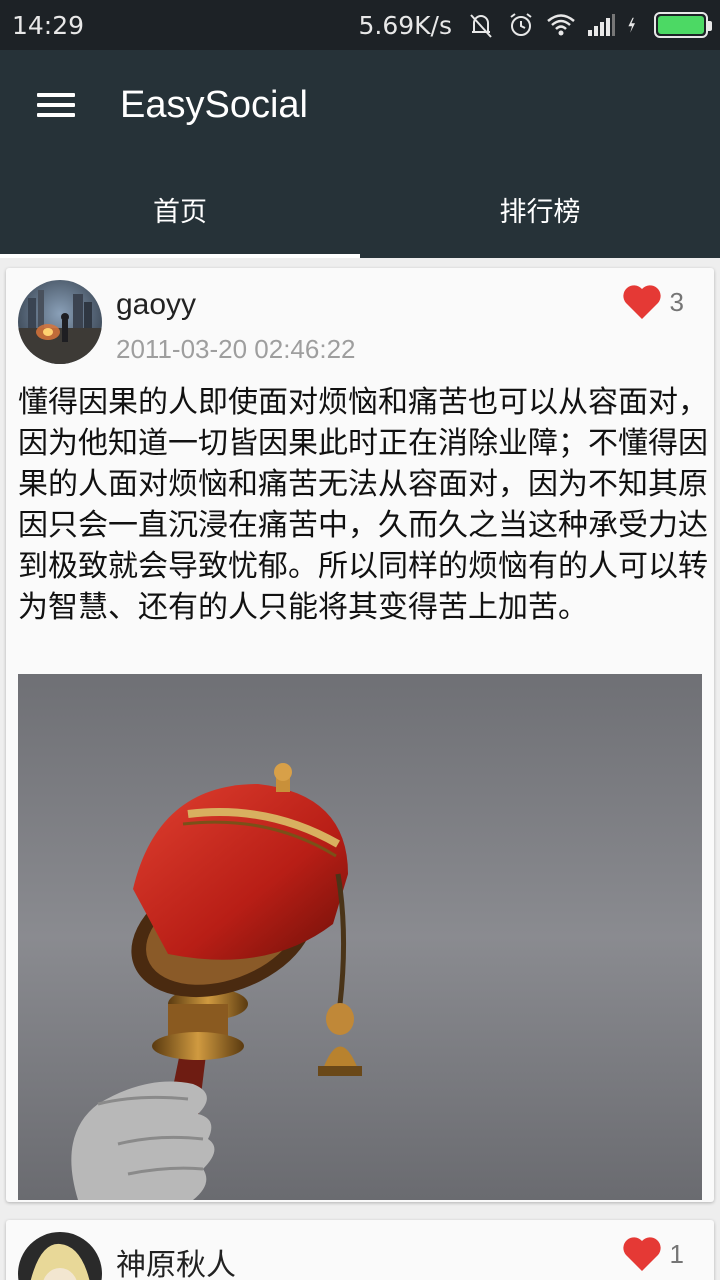  I want to click on post-username: gaoyy, so click(156, 305).